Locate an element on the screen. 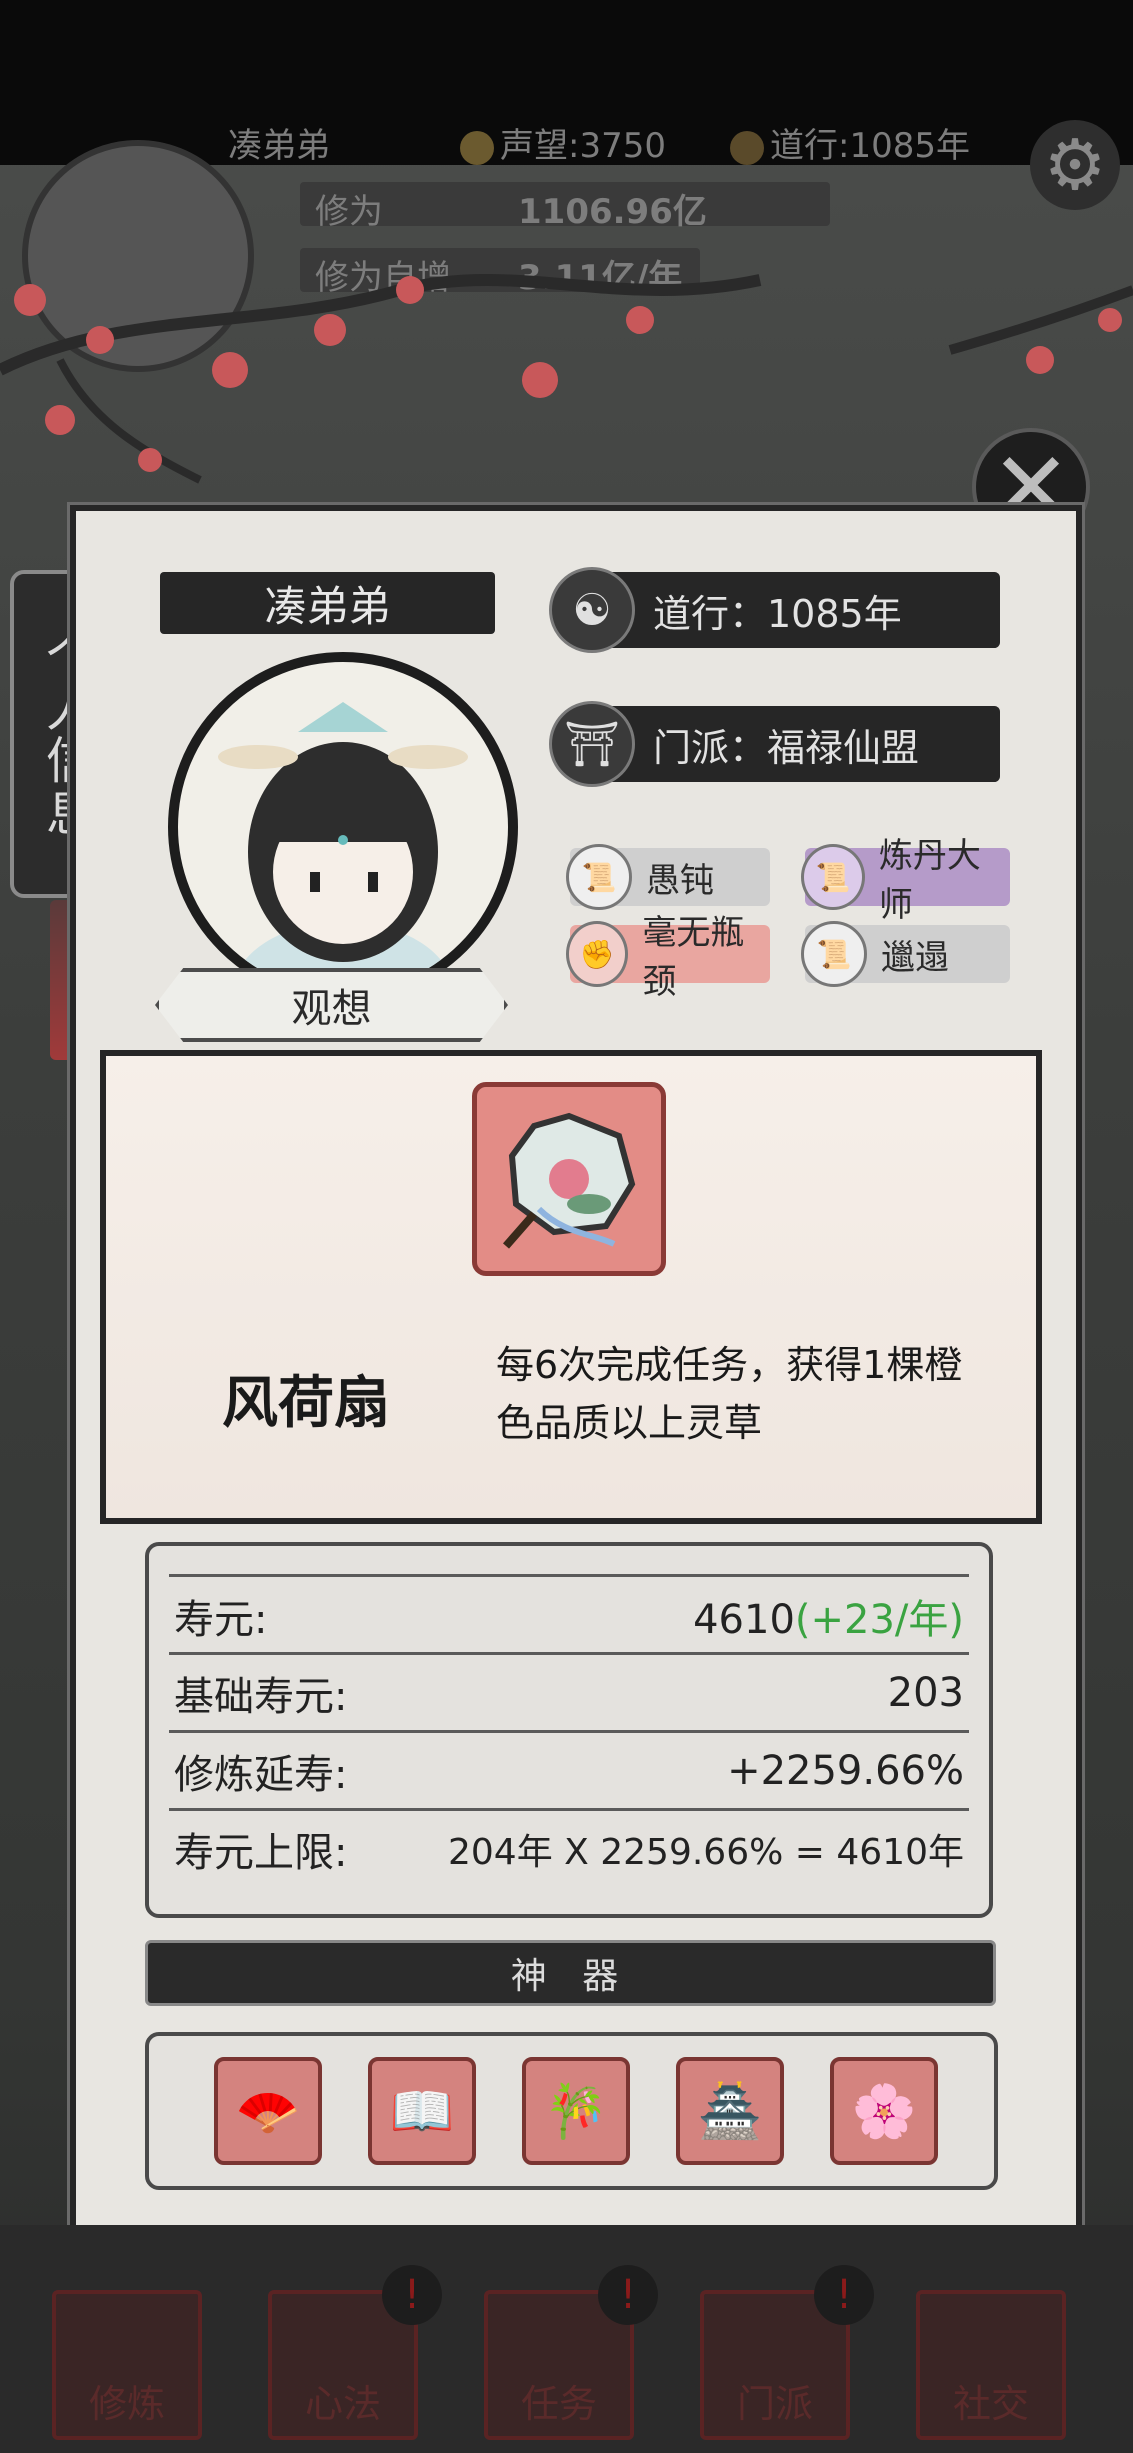 The height and width of the screenshot is (2453, 1133). coin-icon is located at coordinates (477, 147).